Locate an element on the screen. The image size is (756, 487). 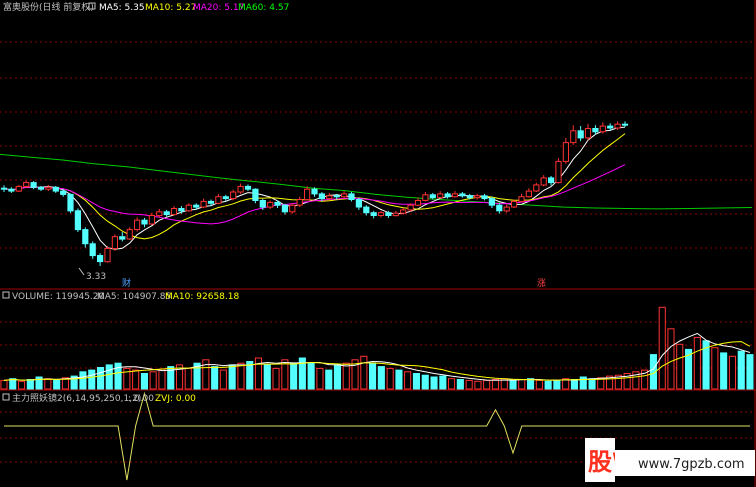
ma5-label: MA5: 5.35 is located at coordinates (122, 8).